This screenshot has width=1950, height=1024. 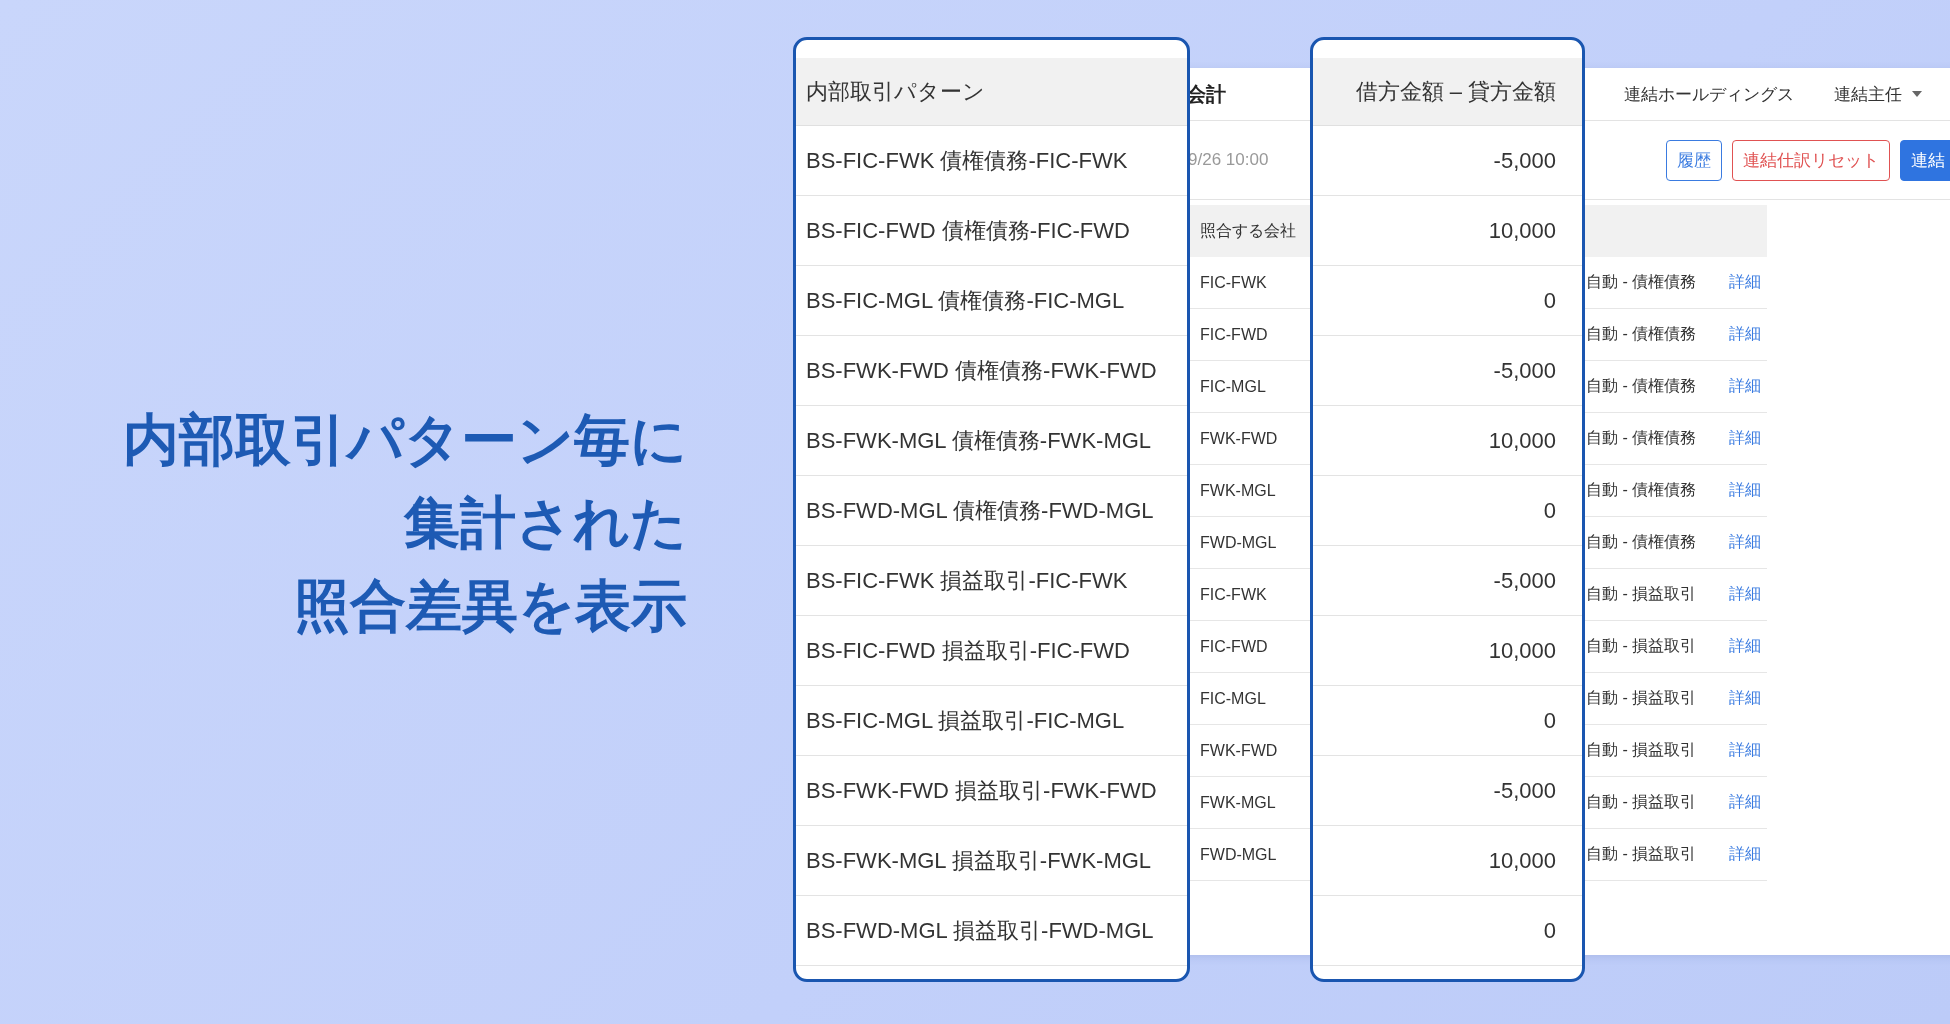 I want to click on column-header: 内部取引パターン, so click(x=991, y=92).